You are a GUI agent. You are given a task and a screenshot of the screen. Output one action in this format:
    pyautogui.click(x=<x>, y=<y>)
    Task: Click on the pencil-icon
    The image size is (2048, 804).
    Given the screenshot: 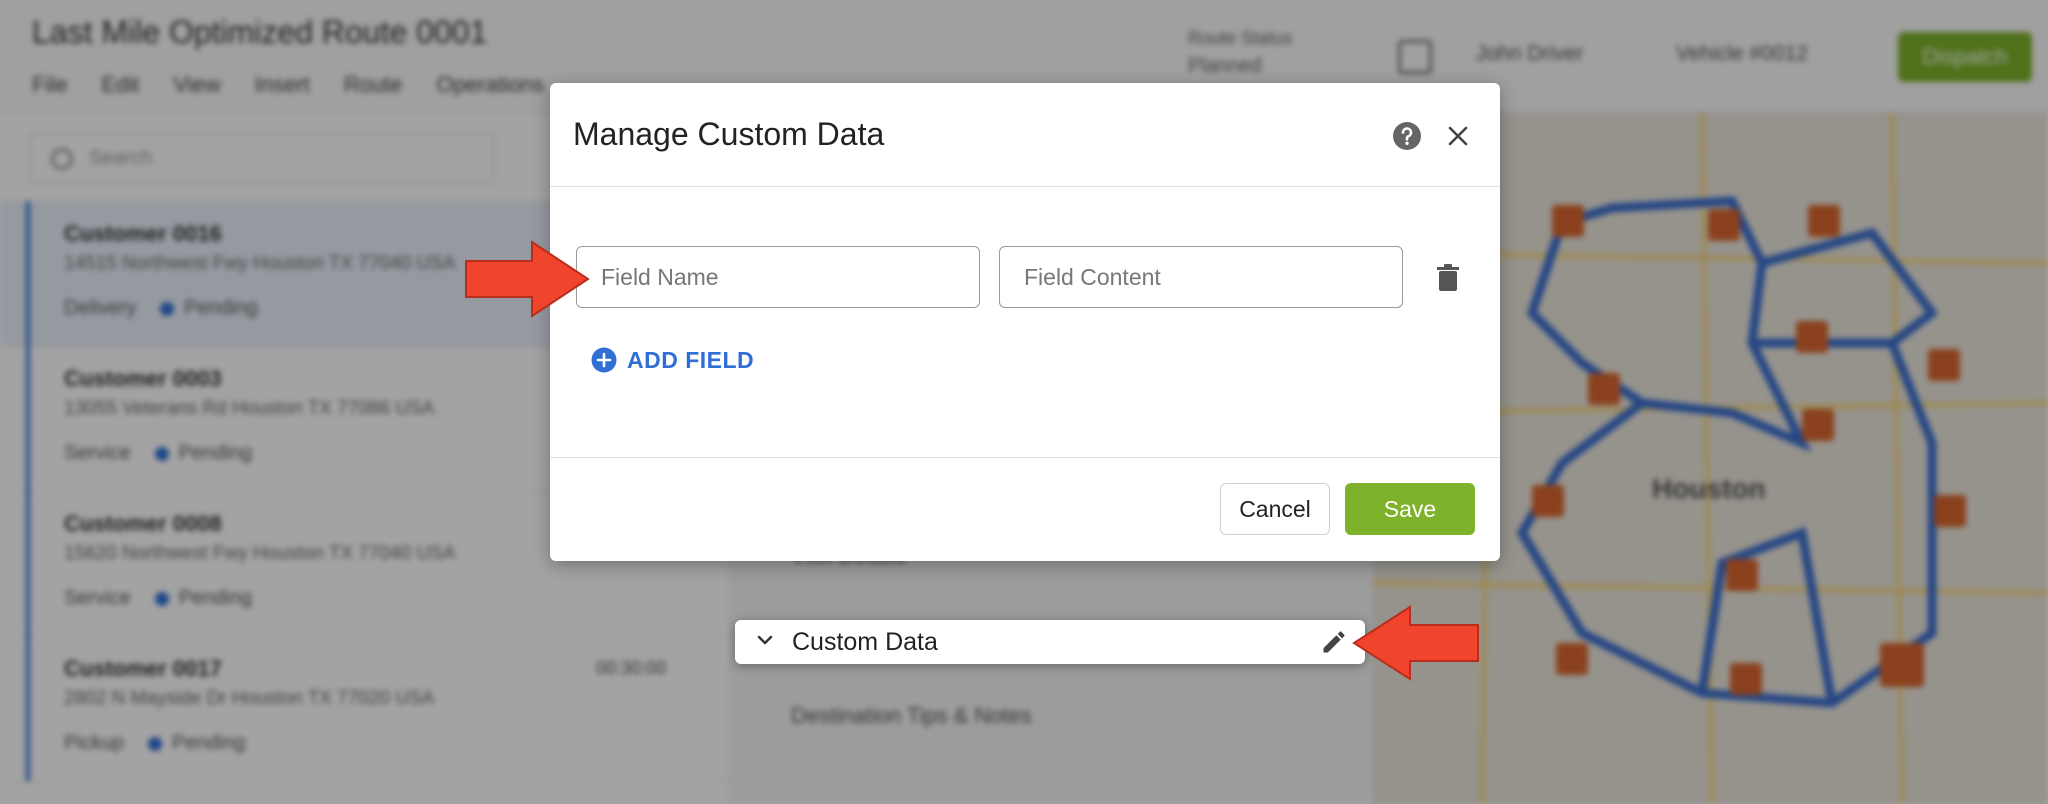 What is the action you would take?
    pyautogui.click(x=1334, y=642)
    